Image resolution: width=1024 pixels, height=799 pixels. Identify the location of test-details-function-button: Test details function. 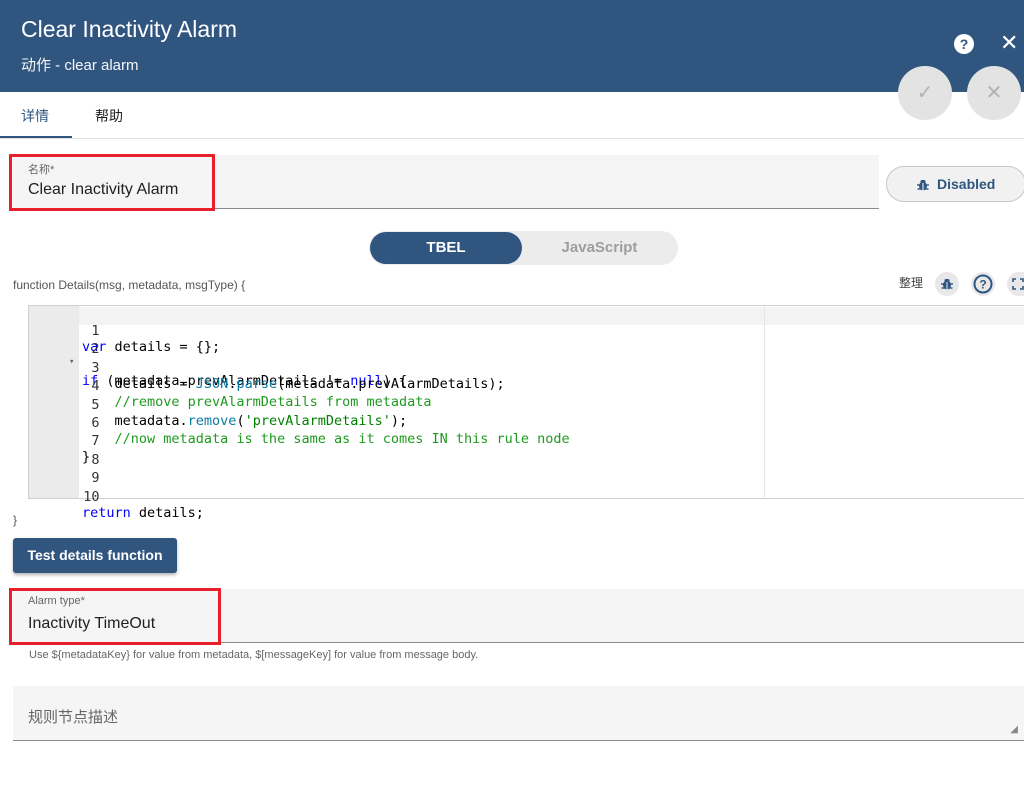
(95, 555).